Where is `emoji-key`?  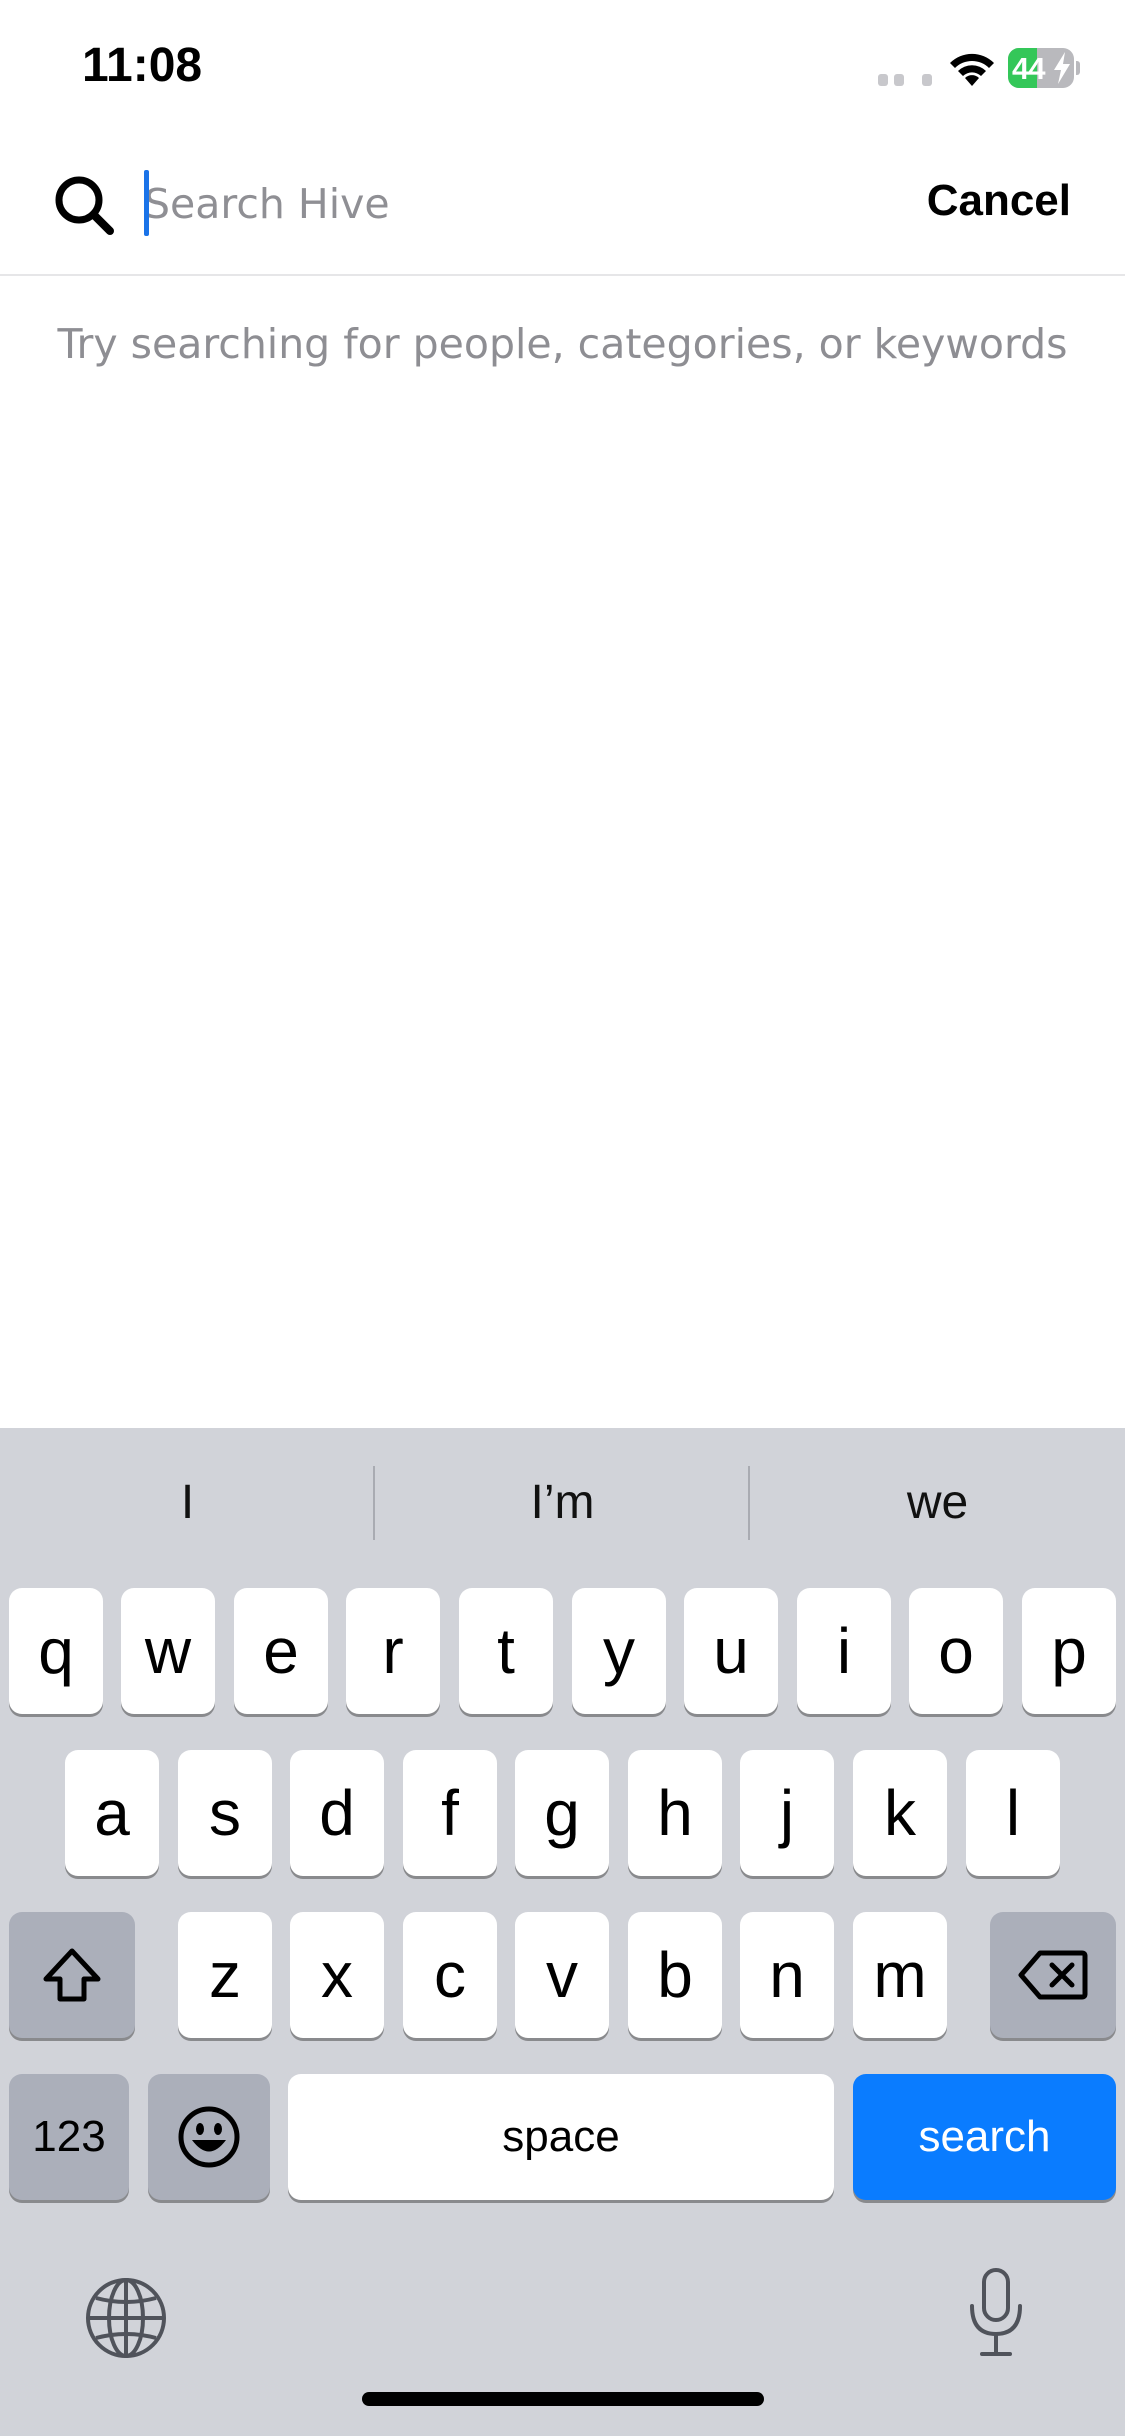
emoji-key is located at coordinates (209, 2137).